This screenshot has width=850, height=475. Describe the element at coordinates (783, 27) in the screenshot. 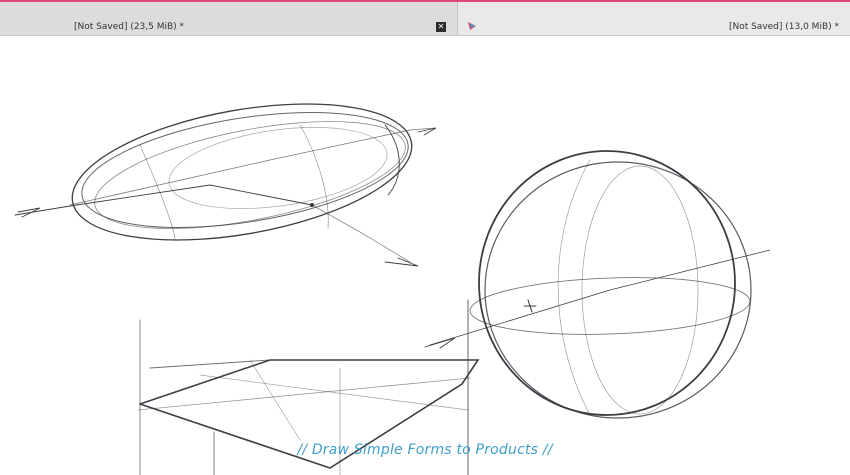

I see `tab-2-title: [Not Saved] (13,0 MiB) *` at that location.